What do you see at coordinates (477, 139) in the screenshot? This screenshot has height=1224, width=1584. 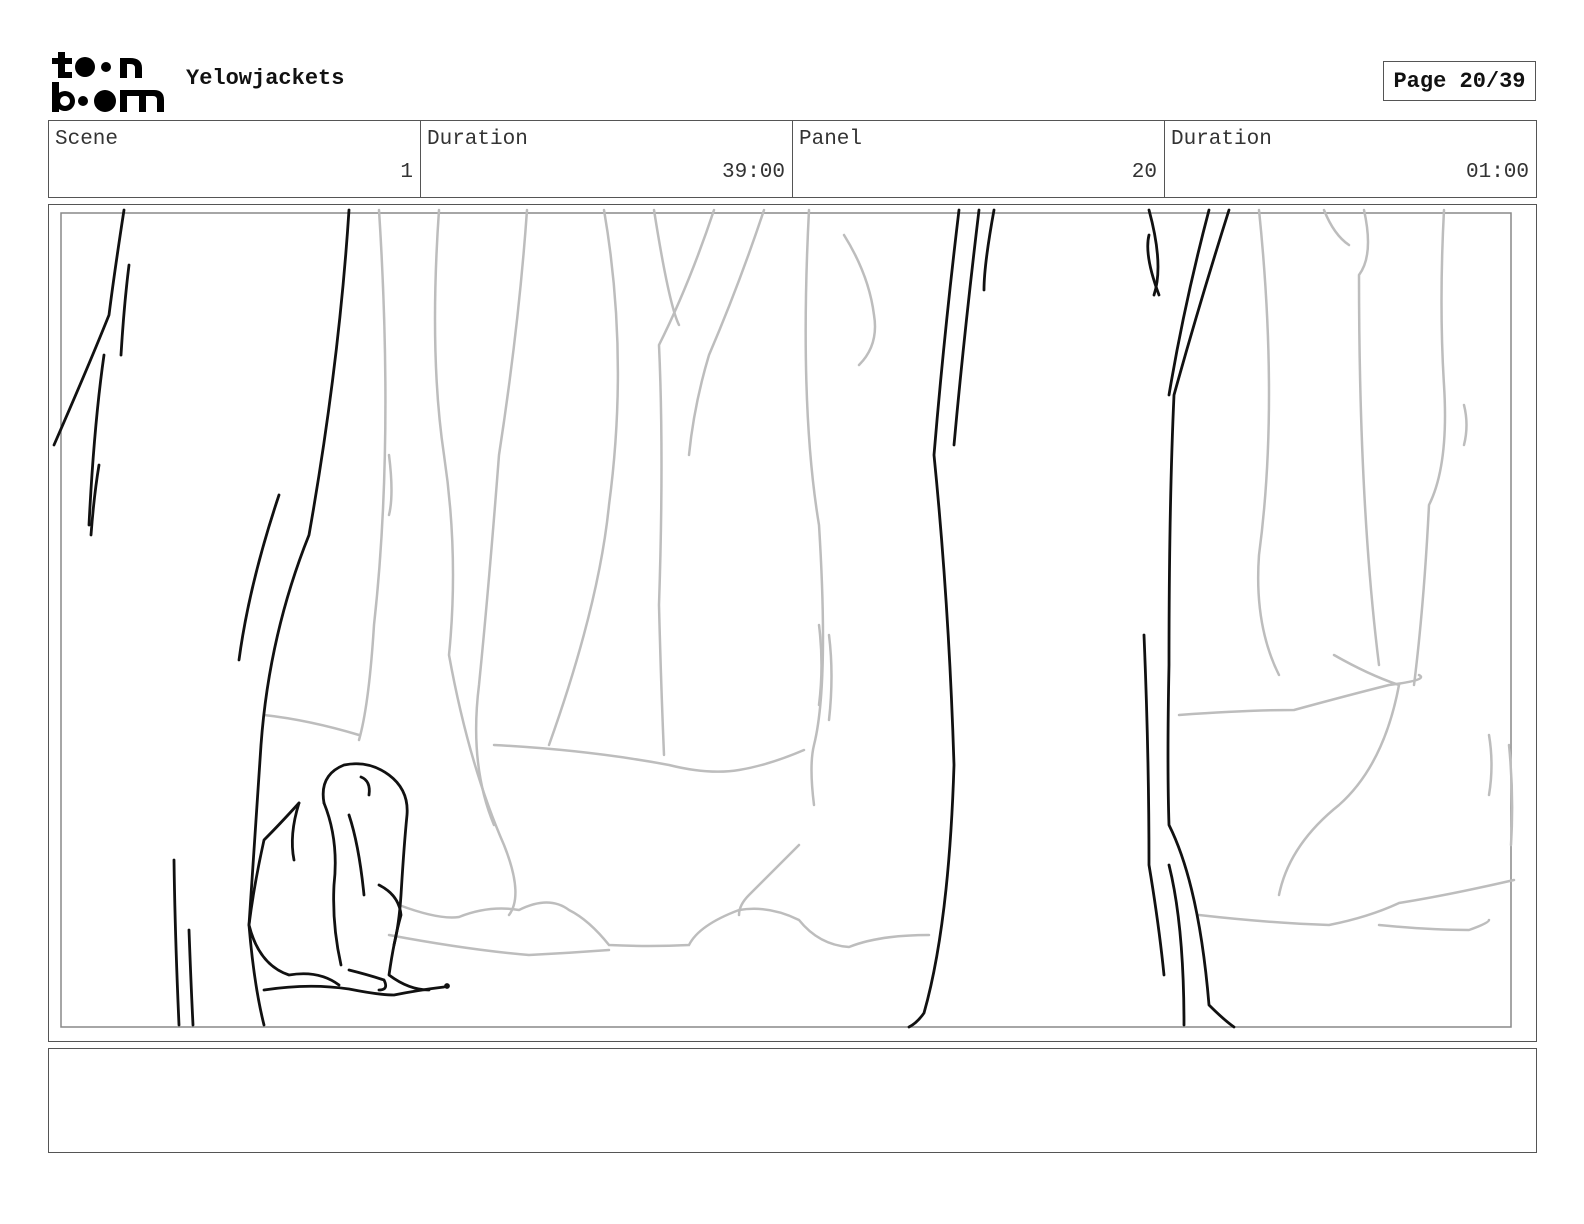 I see `scene-duration-label: Duration` at bounding box center [477, 139].